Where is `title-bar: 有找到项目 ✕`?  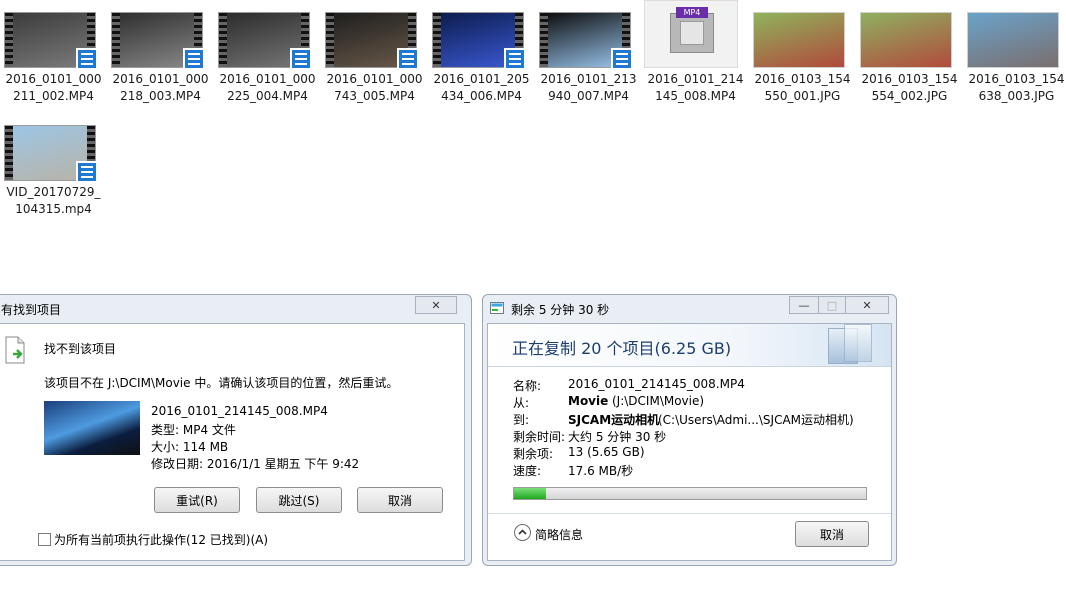
title-bar: 有找到项目 ✕ is located at coordinates (235, 308).